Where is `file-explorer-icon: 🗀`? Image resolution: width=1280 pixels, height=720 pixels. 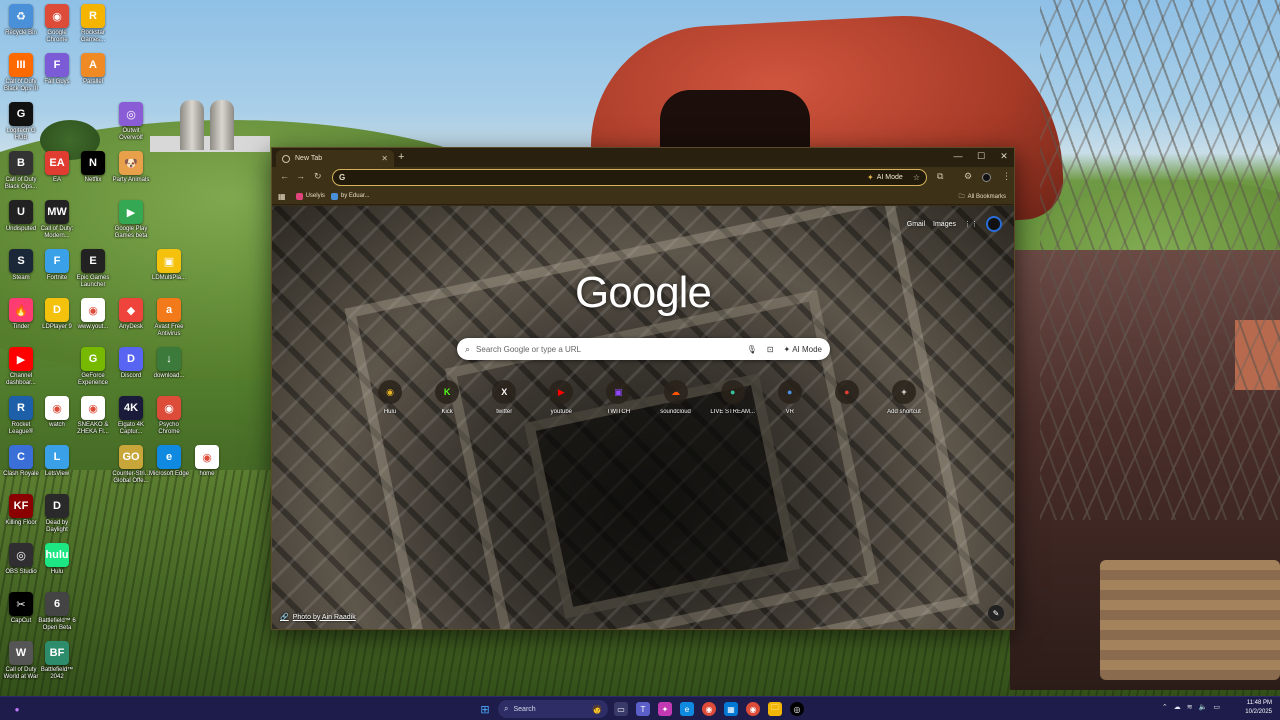 file-explorer-icon: 🗀 is located at coordinates (775, 709).